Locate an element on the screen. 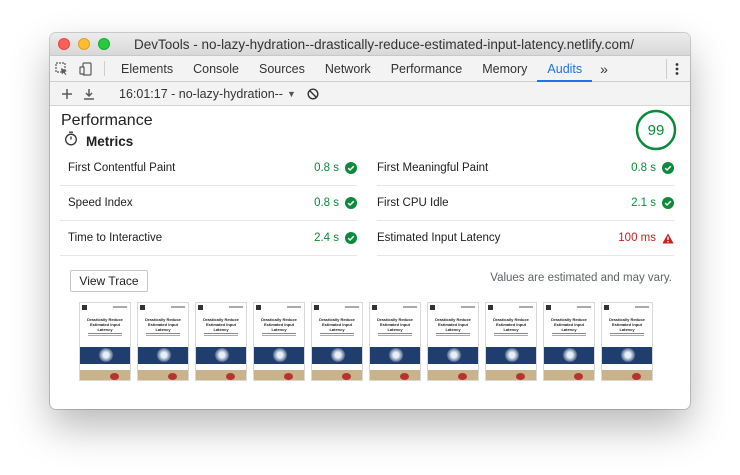 Image resolution: width=740 pixels, height=475 pixels. metric-value-wrap: 0.8 s is located at coordinates (652, 168).